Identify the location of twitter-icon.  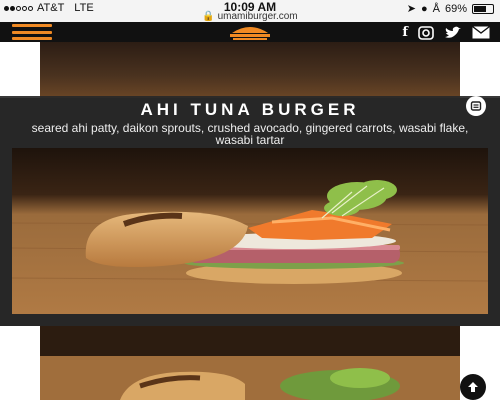
(453, 33).